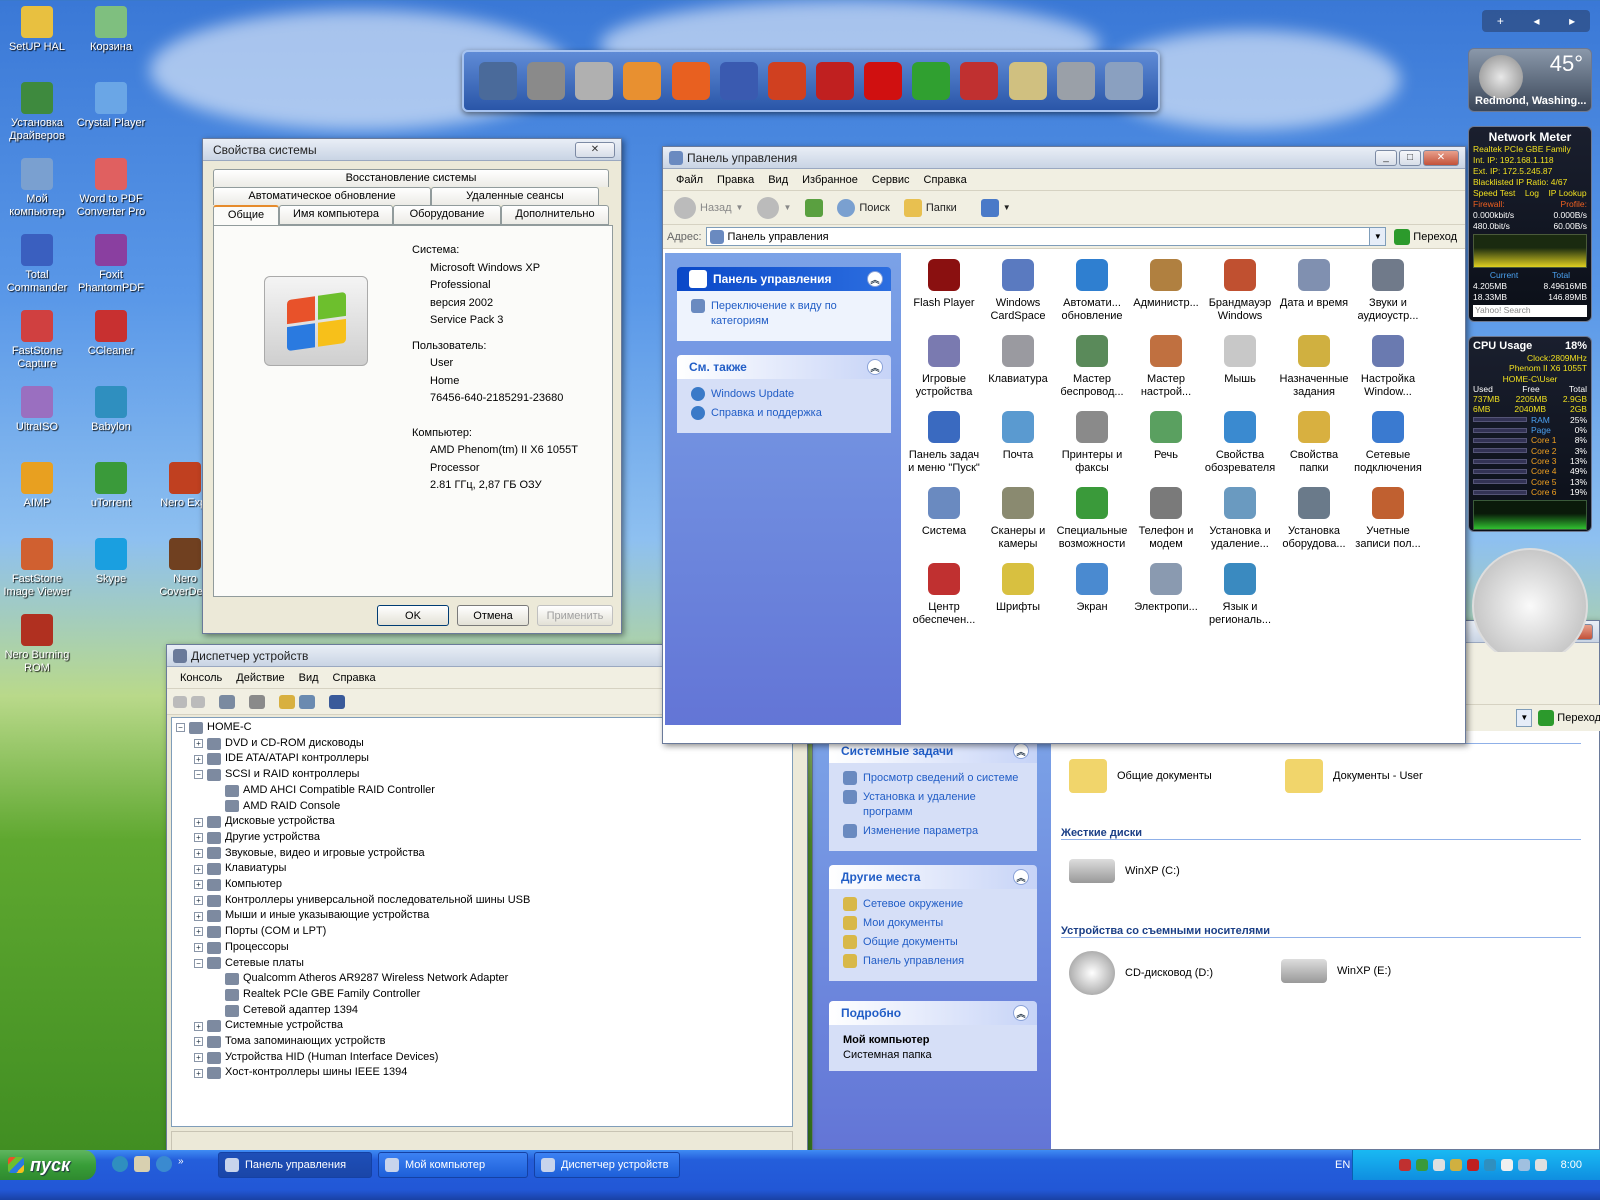 The width and height of the screenshot is (1600, 1200). What do you see at coordinates (830, 180) in the screenshot?
I see `menu-item: Избранное` at bounding box center [830, 180].